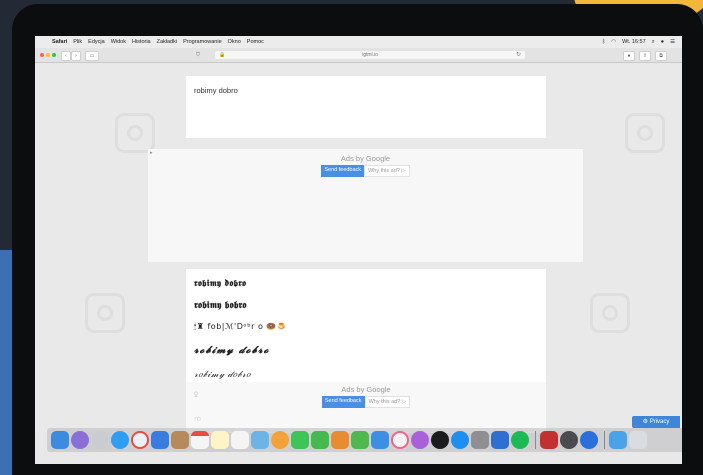 The image size is (703, 475). Describe the element at coordinates (180, 440) in the screenshot. I see `contacts-icon` at that location.